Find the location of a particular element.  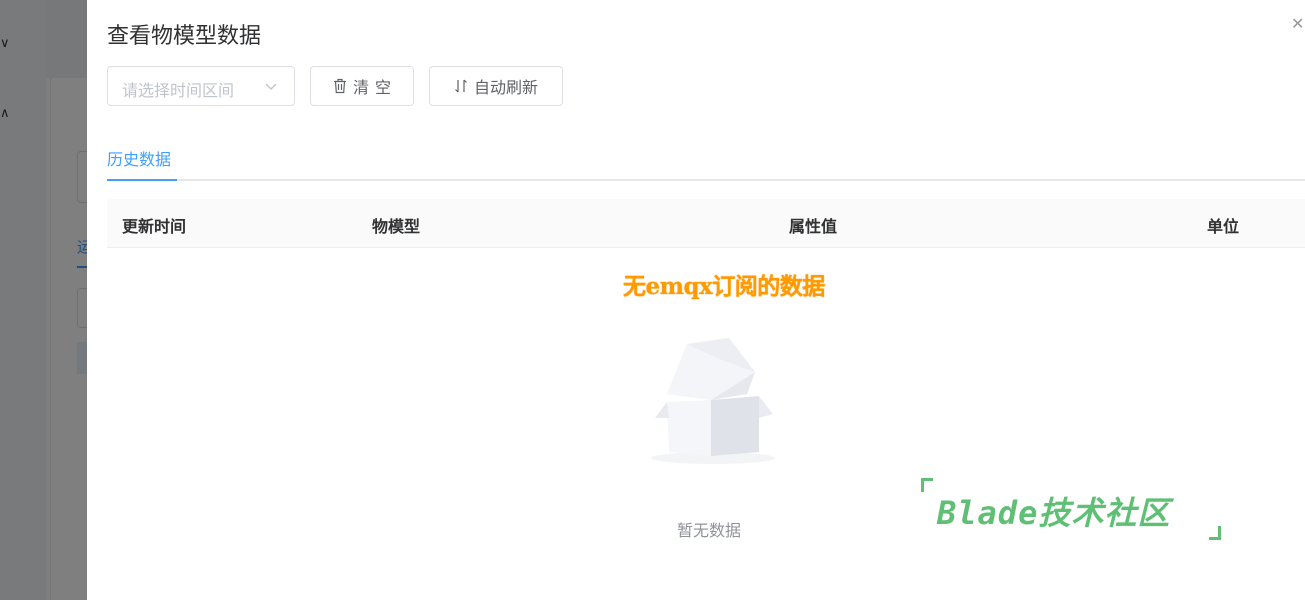

drawer-title: 查看物模型数据 is located at coordinates (184, 36).